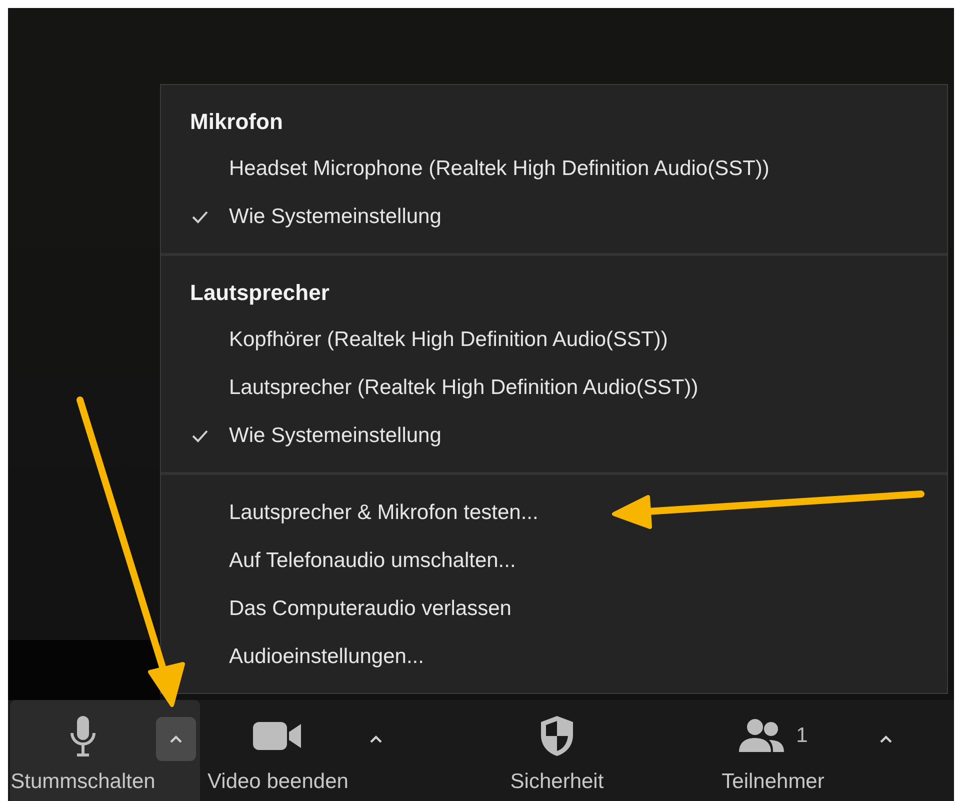  I want to click on mute-button: Stummschalten, so click(83, 747).